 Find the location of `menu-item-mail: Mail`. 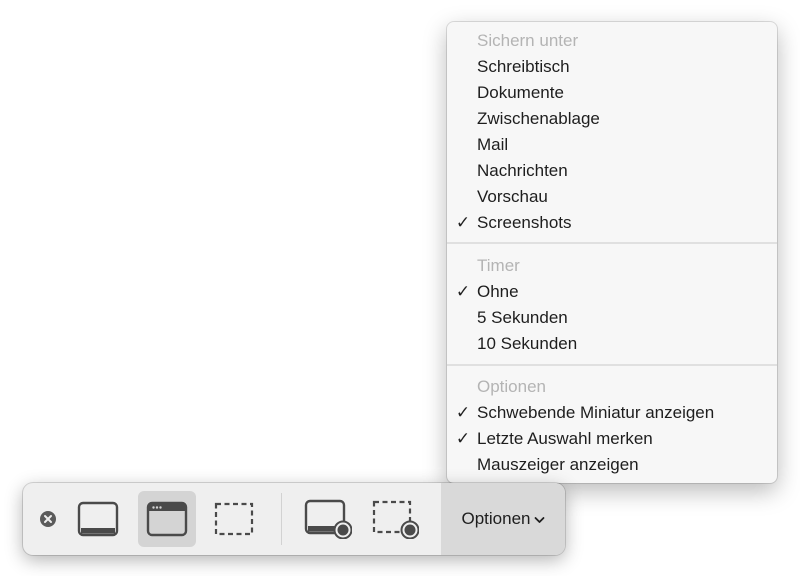

menu-item-mail: Mail is located at coordinates (612, 145).